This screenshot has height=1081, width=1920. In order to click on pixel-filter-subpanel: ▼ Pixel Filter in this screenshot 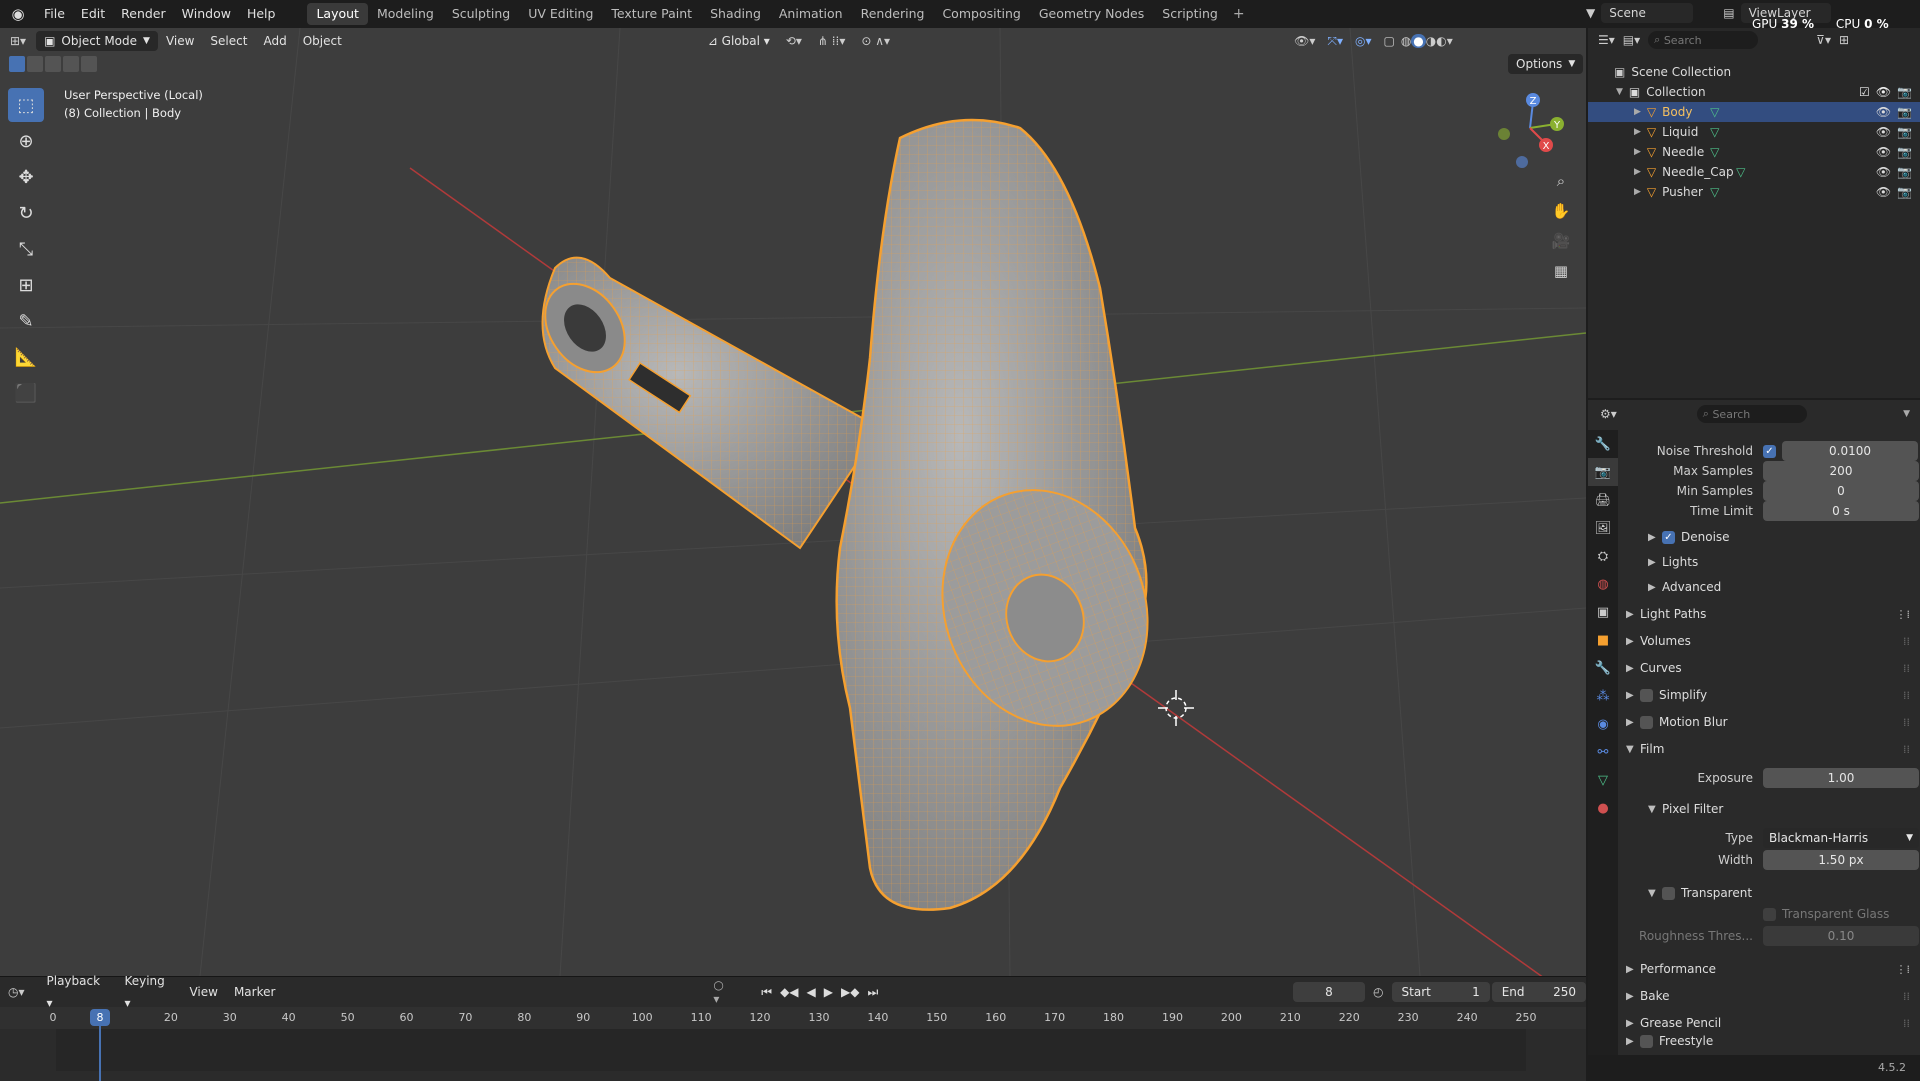, I will do `click(1784, 809)`.